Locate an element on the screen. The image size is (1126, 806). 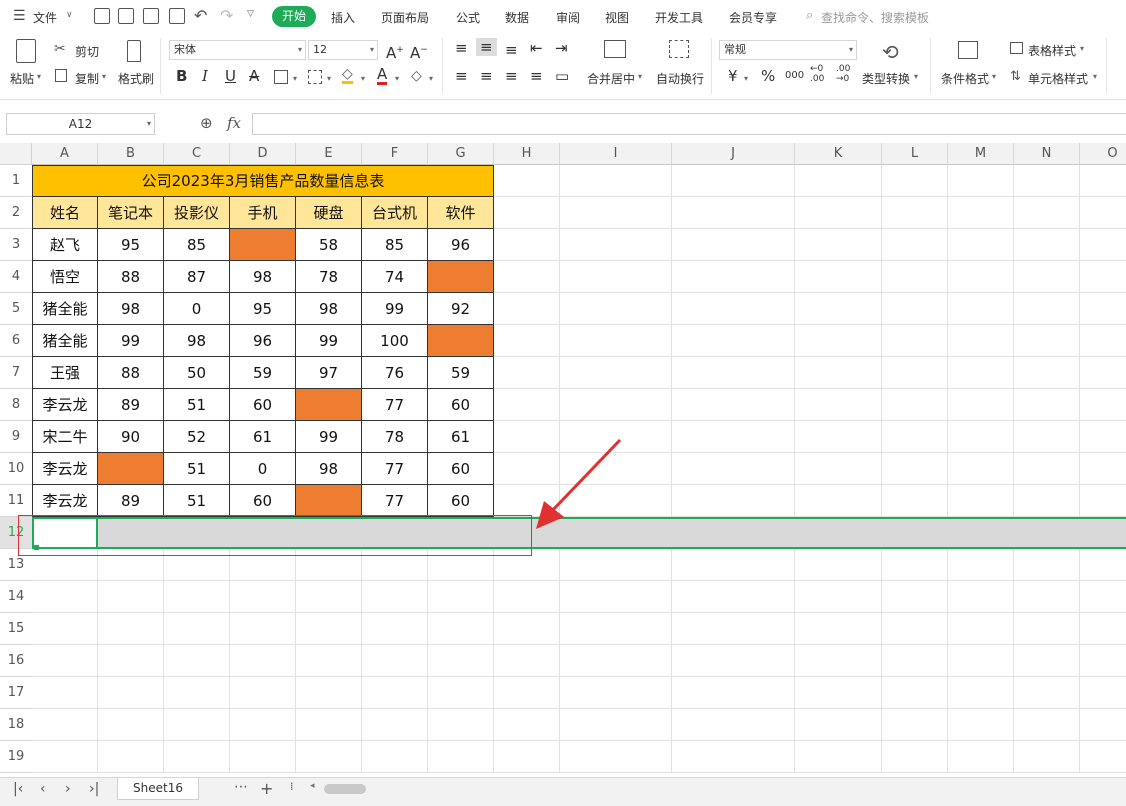
cell-d17 is located at coordinates (263, 693).